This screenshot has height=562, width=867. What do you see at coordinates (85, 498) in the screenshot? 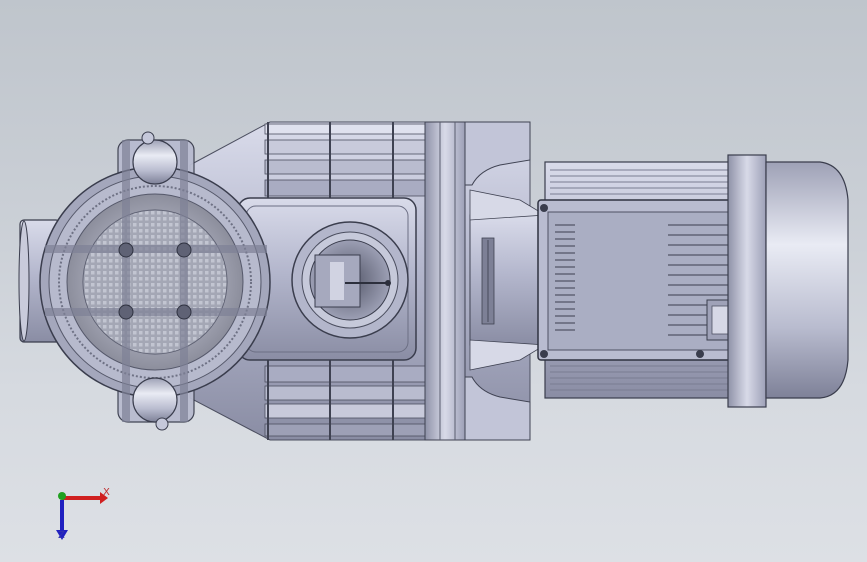
I see `x-axis-arrow` at bounding box center [85, 498].